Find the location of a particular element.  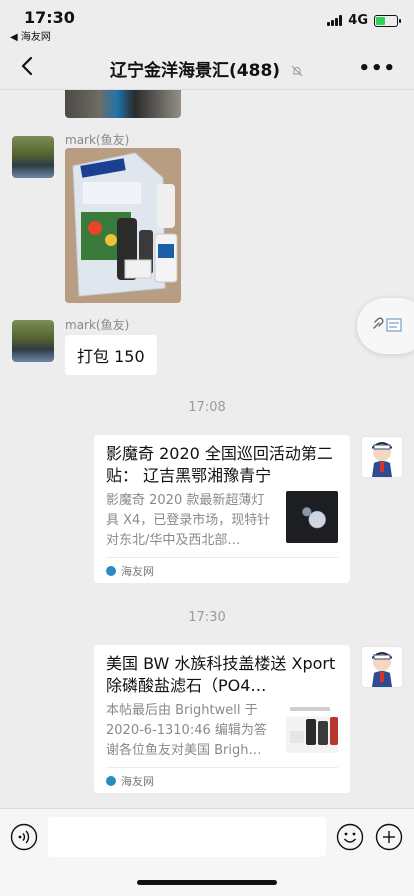

status-time: 17:30 is located at coordinates (49, 17).